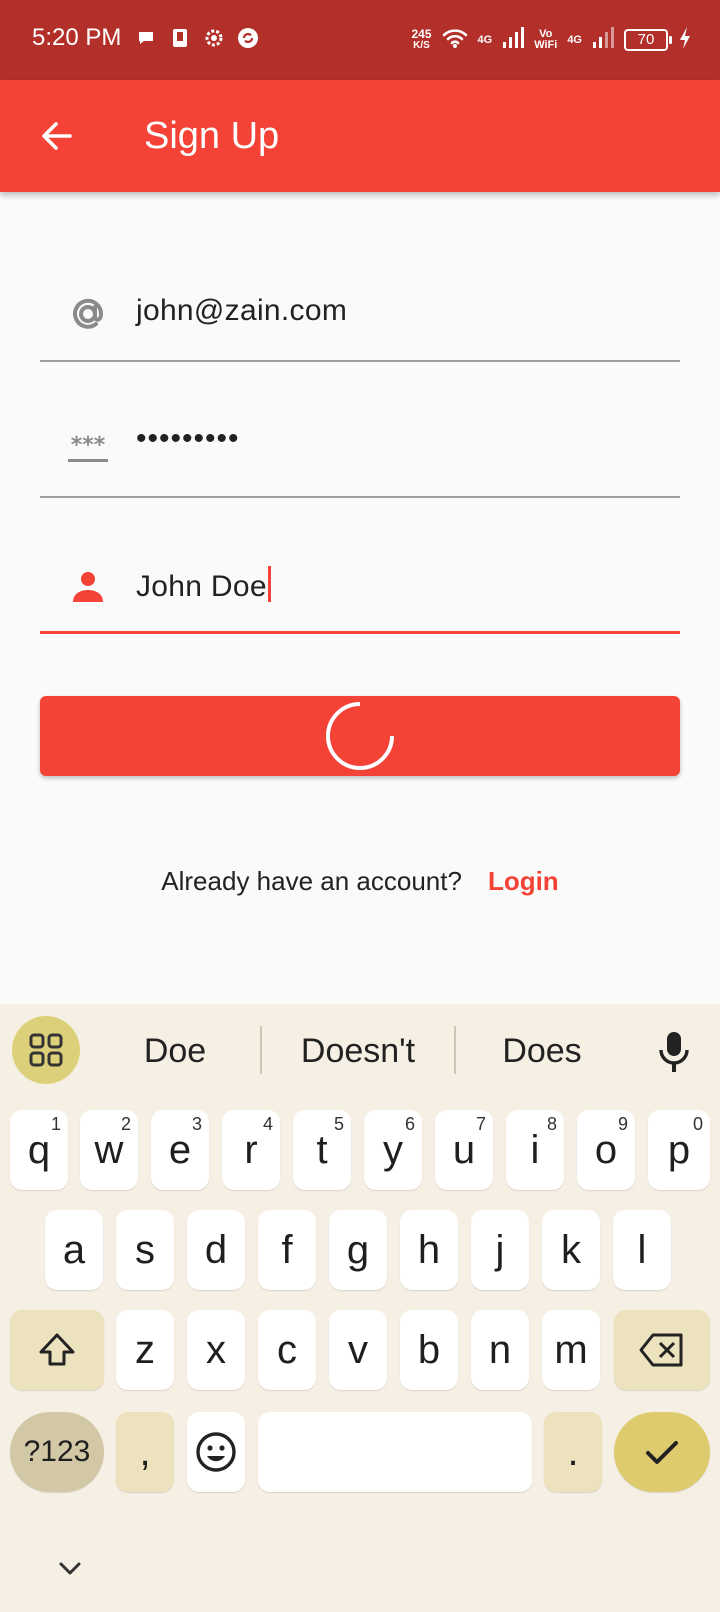 This screenshot has width=720, height=1612. What do you see at coordinates (500, 1250) in the screenshot?
I see `key-j: j` at bounding box center [500, 1250].